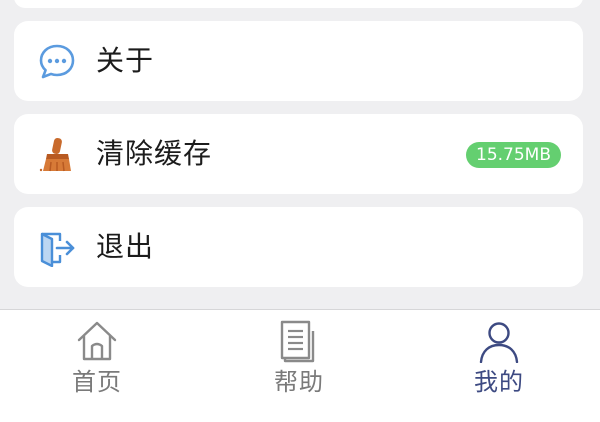  I want to click on user-icon, so click(499, 341).